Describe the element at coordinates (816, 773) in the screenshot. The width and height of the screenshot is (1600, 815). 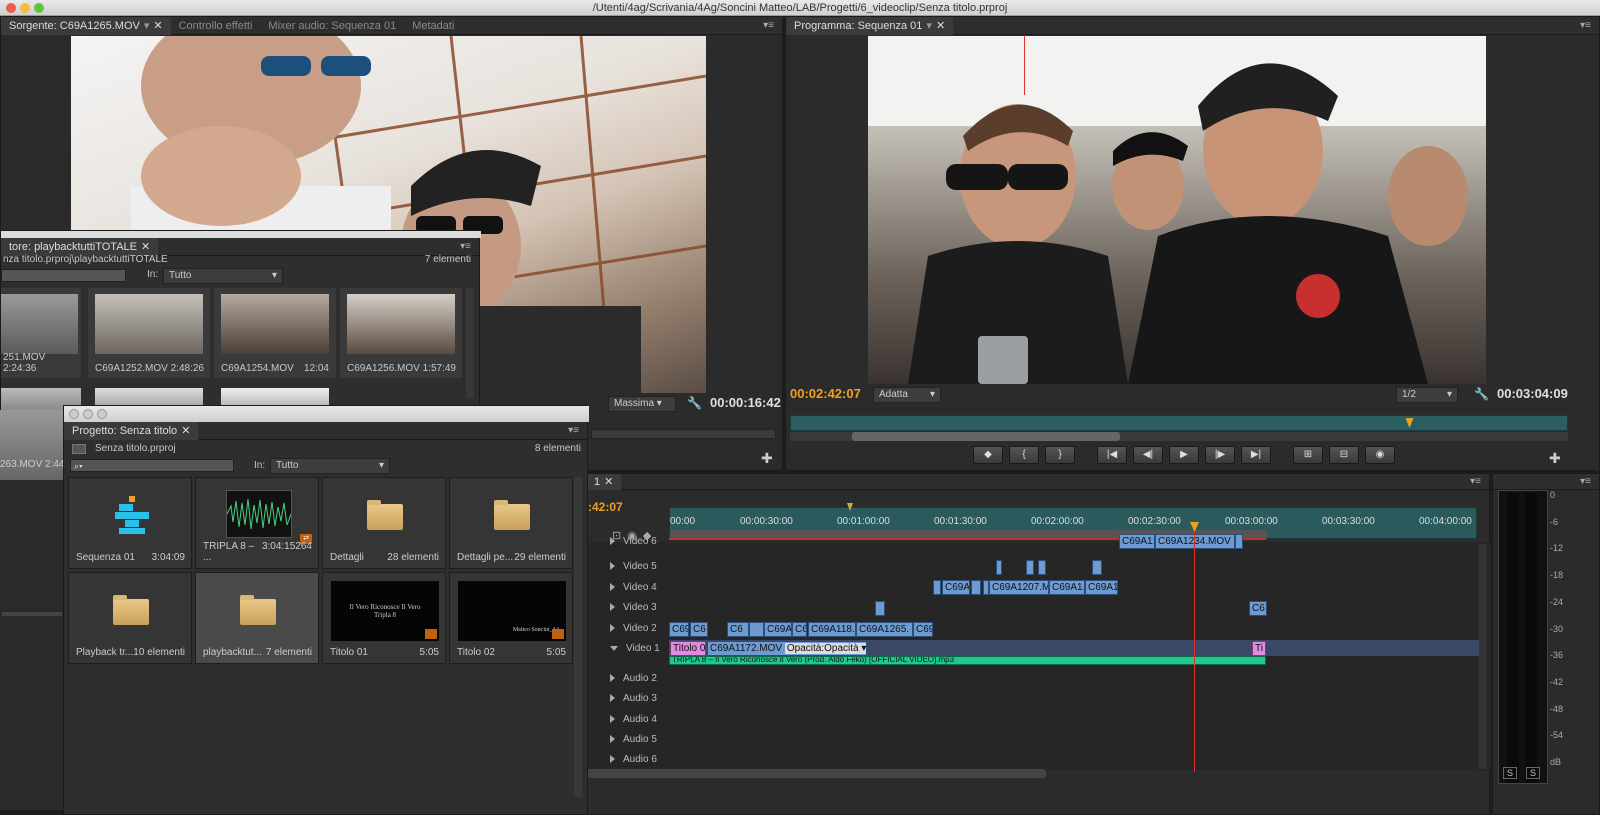
I see `timeline-zoom-scrollbar` at that location.